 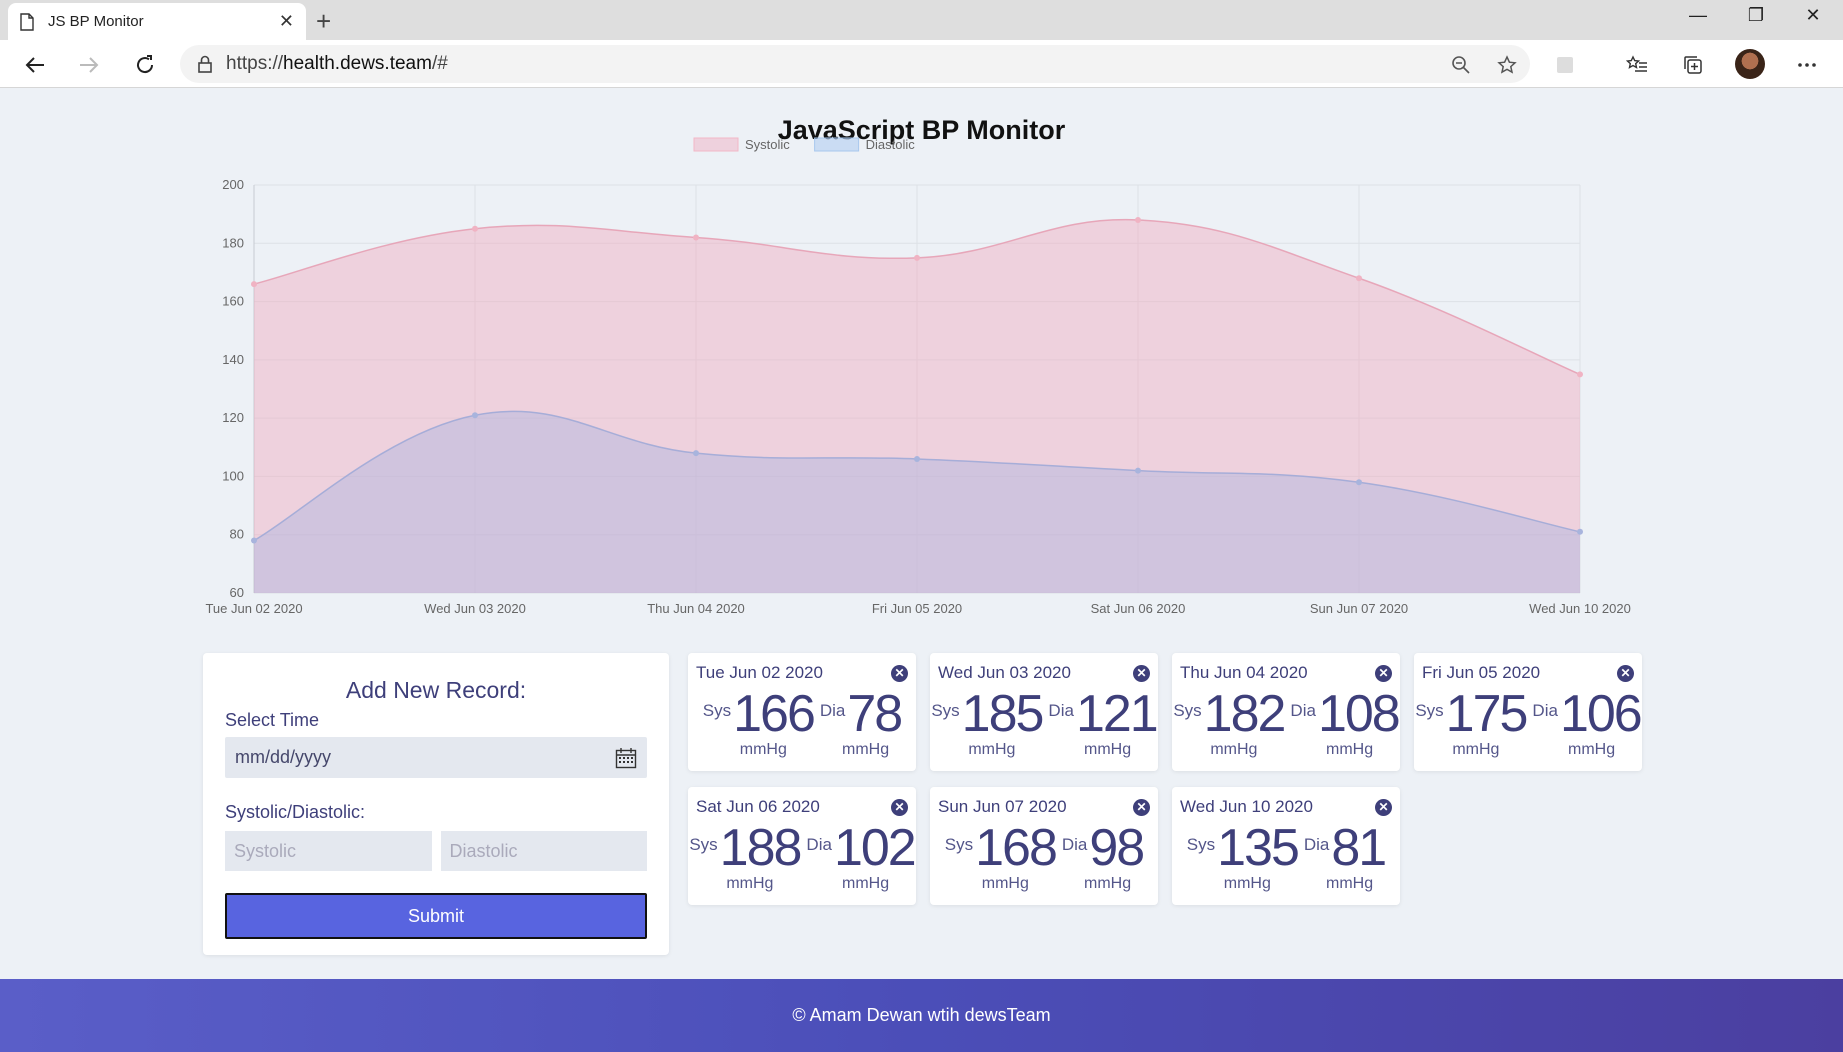 I want to click on minimize-icon: —, so click(x=1698, y=15).